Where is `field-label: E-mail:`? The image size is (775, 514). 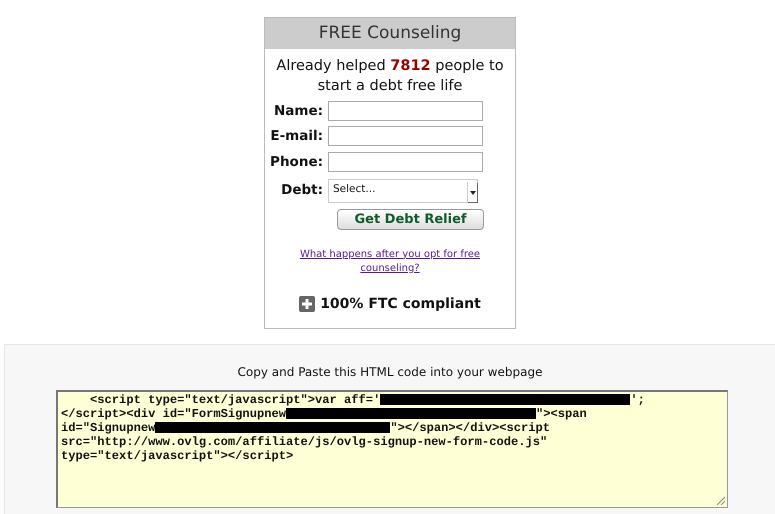
field-label: E-mail: is located at coordinates (296, 136).